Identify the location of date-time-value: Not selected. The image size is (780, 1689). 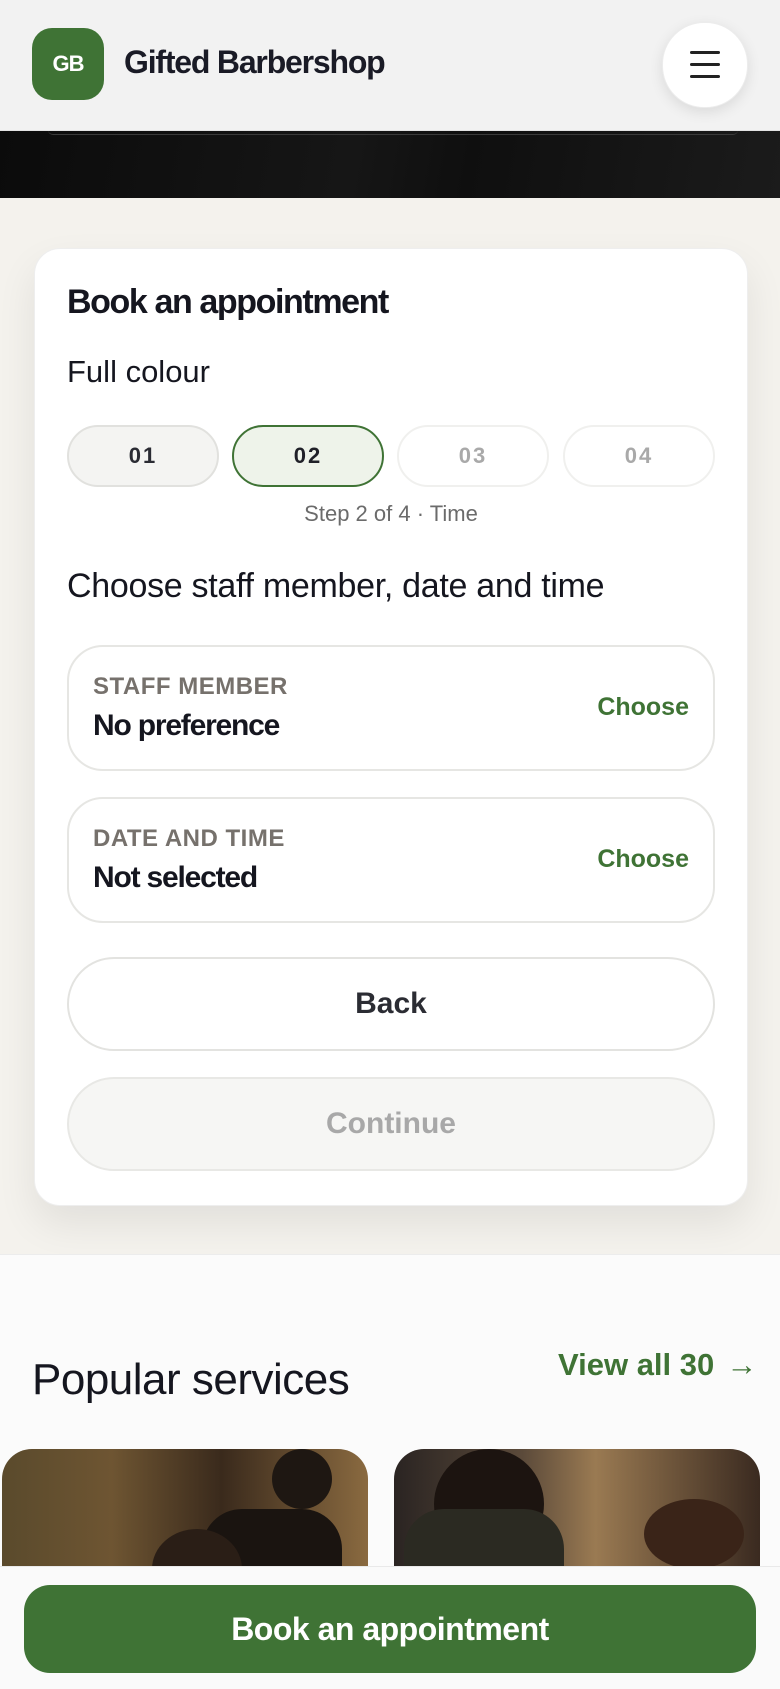
(175, 877).